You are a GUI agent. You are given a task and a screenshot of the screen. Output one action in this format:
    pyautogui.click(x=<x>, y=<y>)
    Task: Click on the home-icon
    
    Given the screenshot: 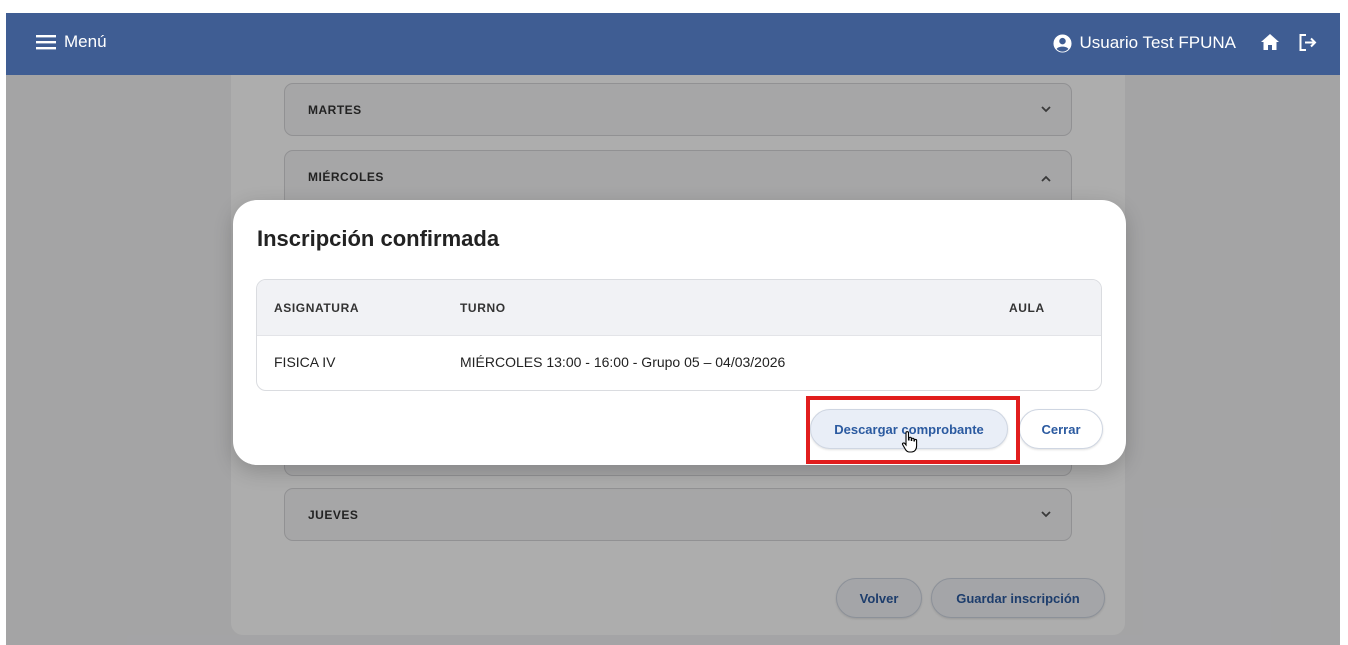 What is the action you would take?
    pyautogui.click(x=1270, y=42)
    